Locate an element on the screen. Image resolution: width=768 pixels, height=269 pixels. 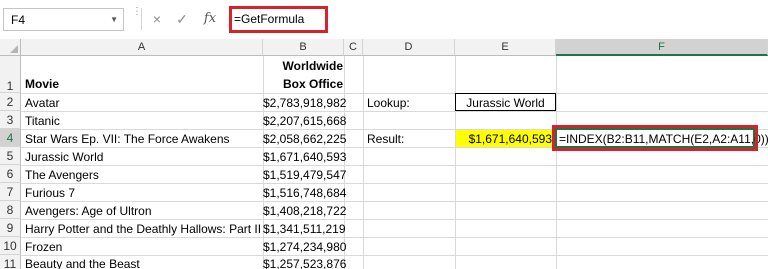
movie-title: The Avengers is located at coordinates (62, 175).